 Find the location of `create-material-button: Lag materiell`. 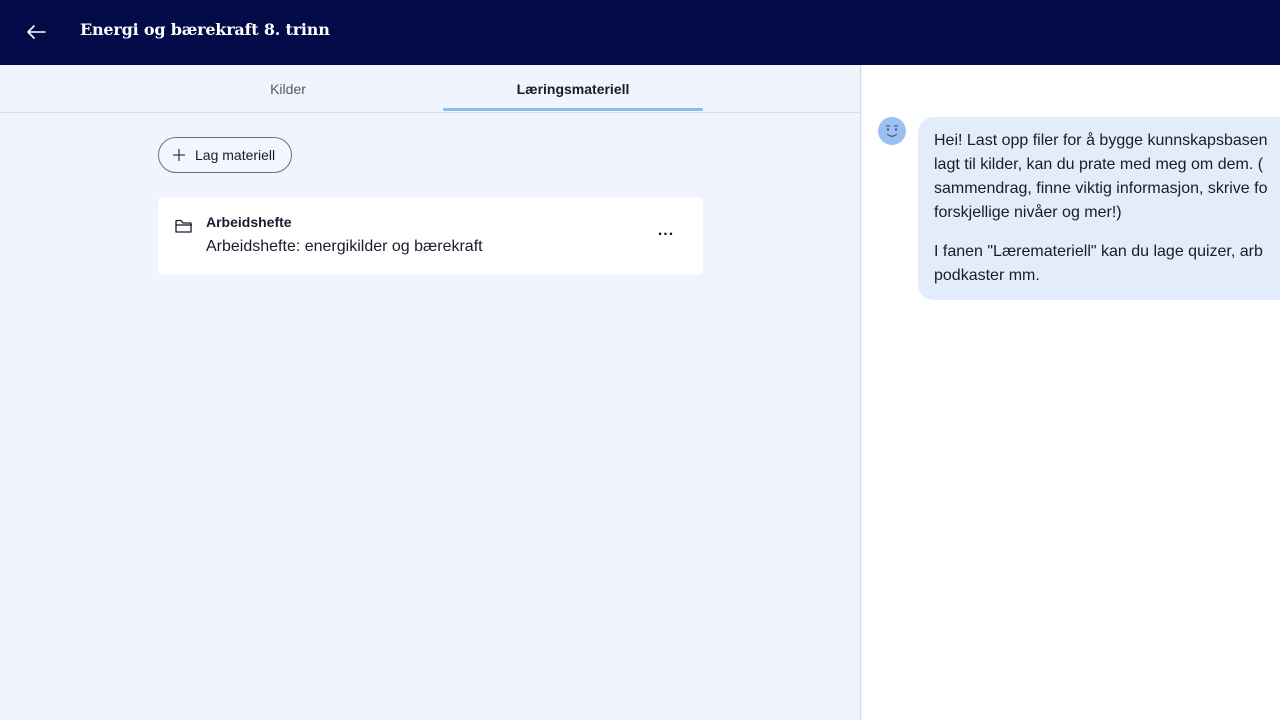

create-material-button: Lag materiell is located at coordinates (225, 155).